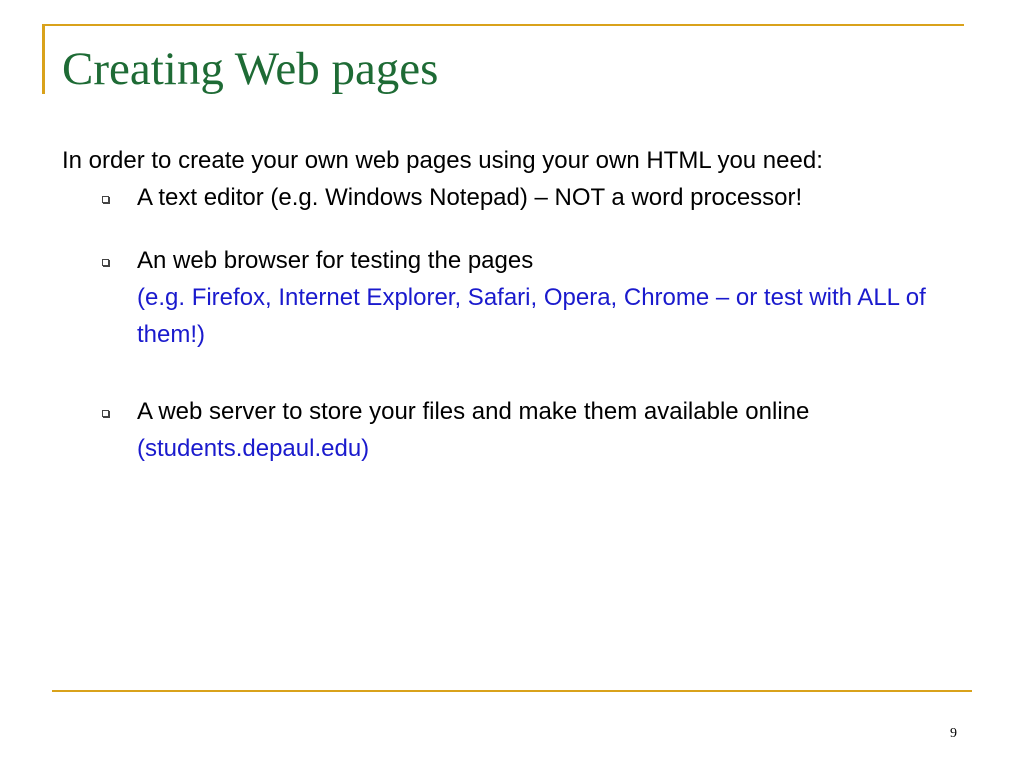 Image resolution: width=1024 pixels, height=768 pixels. Describe the element at coordinates (250, 69) in the screenshot. I see `slide-title: Creating Web pages` at that location.